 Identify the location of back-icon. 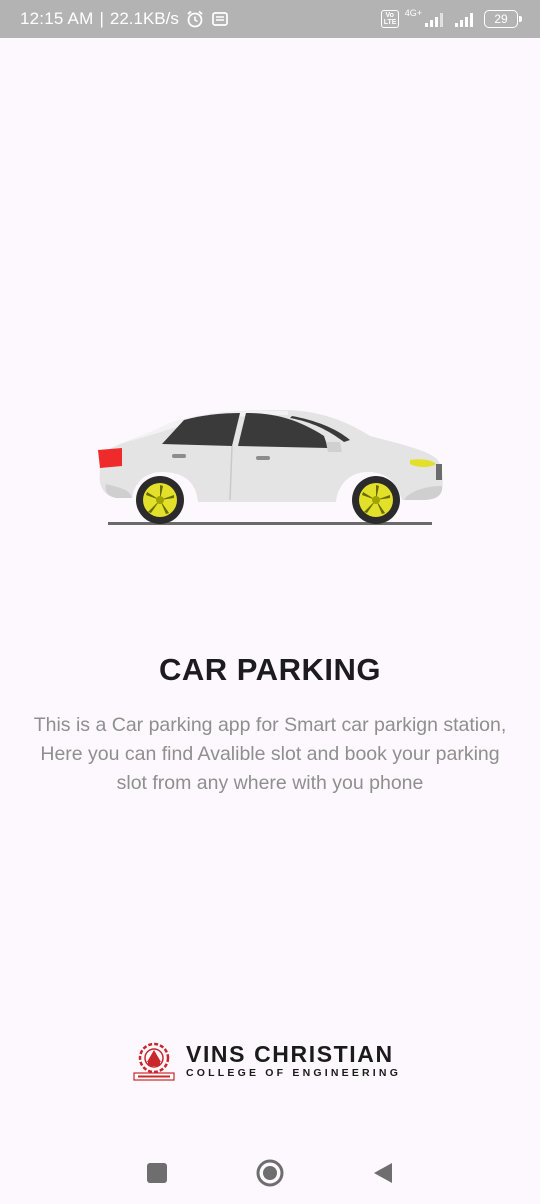
(383, 1173).